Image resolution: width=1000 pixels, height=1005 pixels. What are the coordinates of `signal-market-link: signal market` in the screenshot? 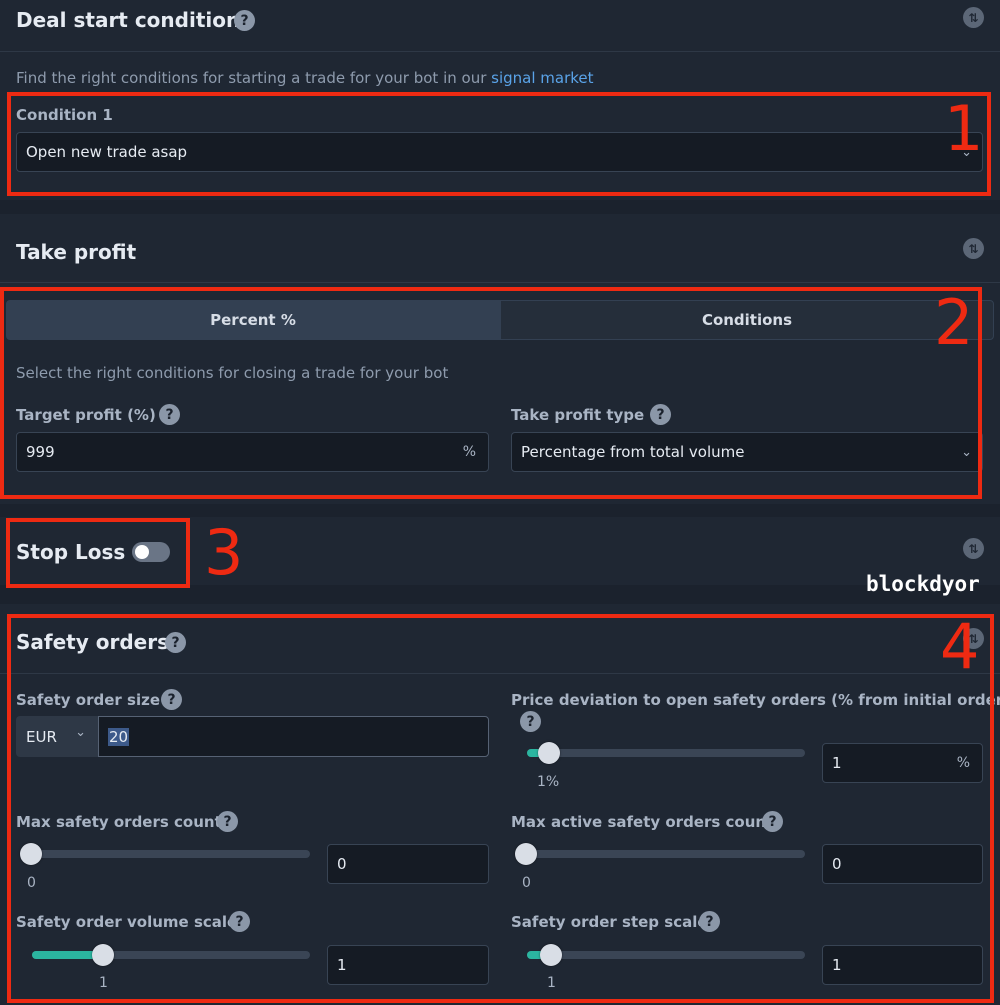 It's located at (542, 78).